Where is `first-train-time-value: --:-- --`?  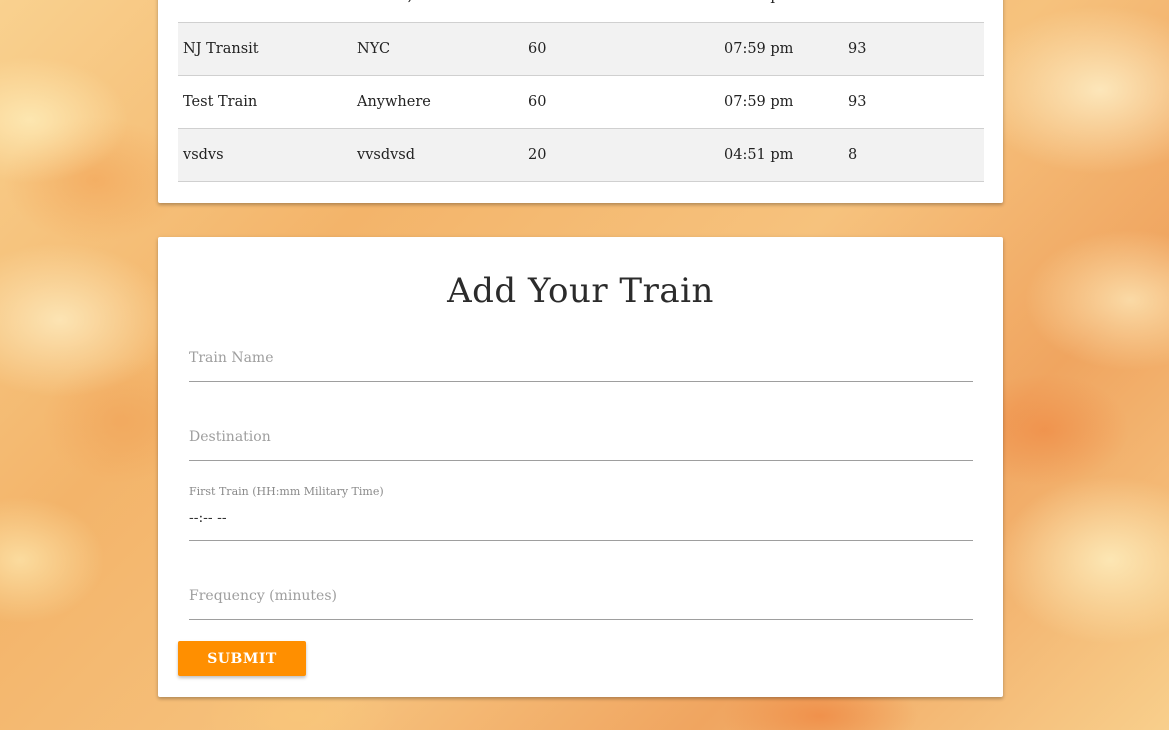 first-train-time-value: --:-- -- is located at coordinates (208, 518).